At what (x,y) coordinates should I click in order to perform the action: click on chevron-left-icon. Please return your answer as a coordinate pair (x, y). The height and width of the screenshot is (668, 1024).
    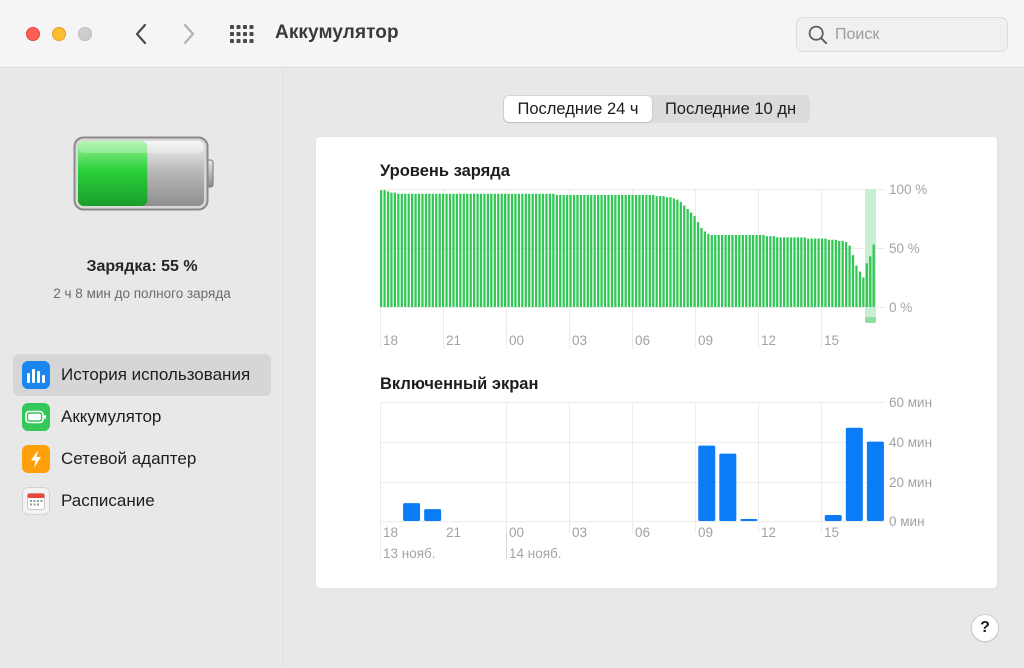
    Looking at the image, I should click on (141, 34).